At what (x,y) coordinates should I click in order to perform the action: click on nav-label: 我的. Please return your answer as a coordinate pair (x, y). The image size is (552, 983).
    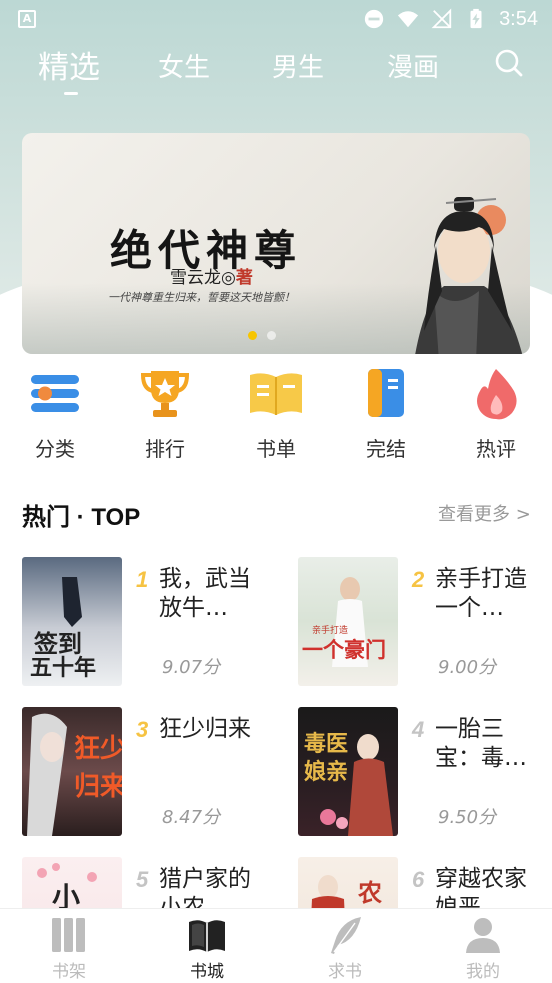
    Looking at the image, I should click on (483, 972).